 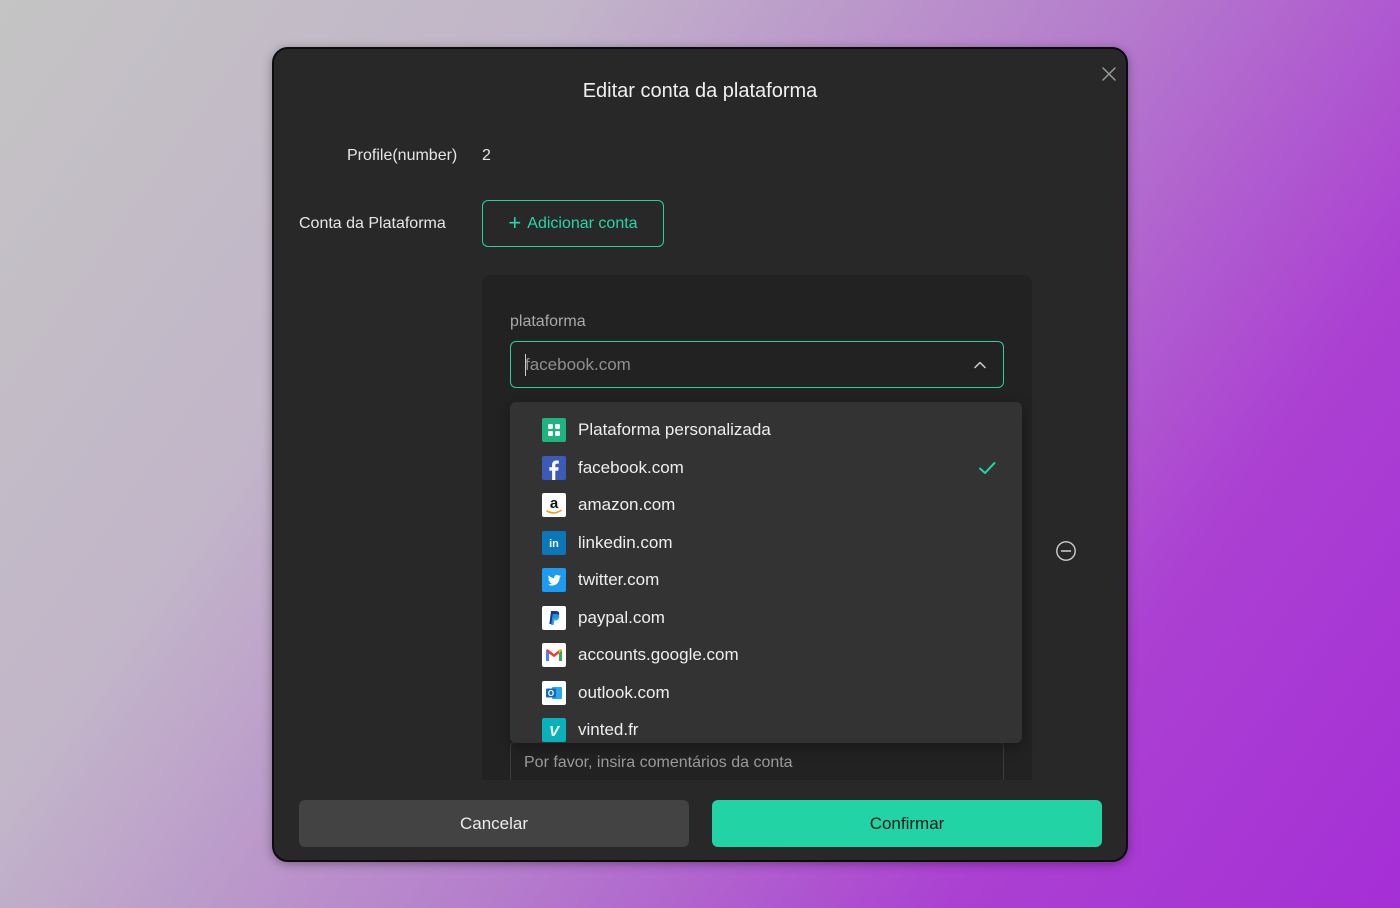 What do you see at coordinates (766, 654) in the screenshot?
I see `dropdown-option-google: accounts.google.com` at bounding box center [766, 654].